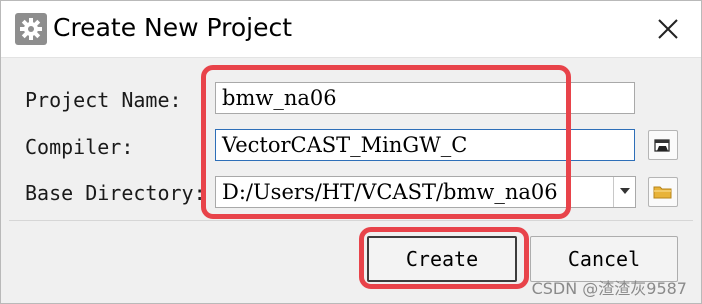 This screenshot has width=702, height=304. I want to click on file-open-icon, so click(662, 145).